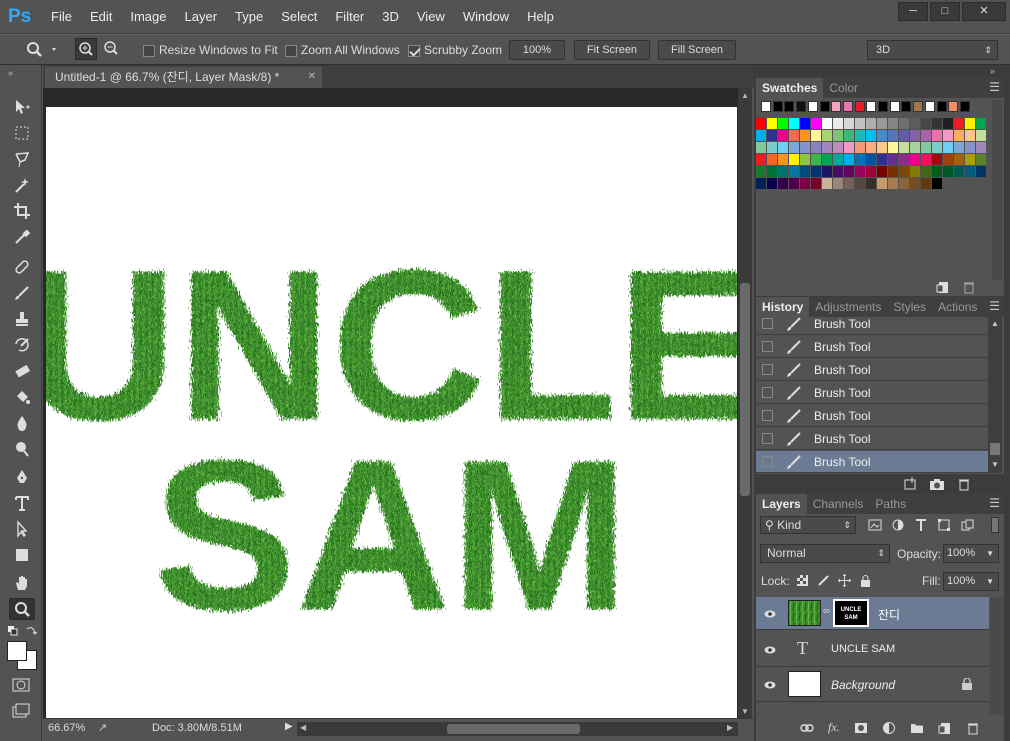 The width and height of the screenshot is (1010, 741). What do you see at coordinates (312, 77) in the screenshot?
I see `close-tab-icon: ✕` at bounding box center [312, 77].